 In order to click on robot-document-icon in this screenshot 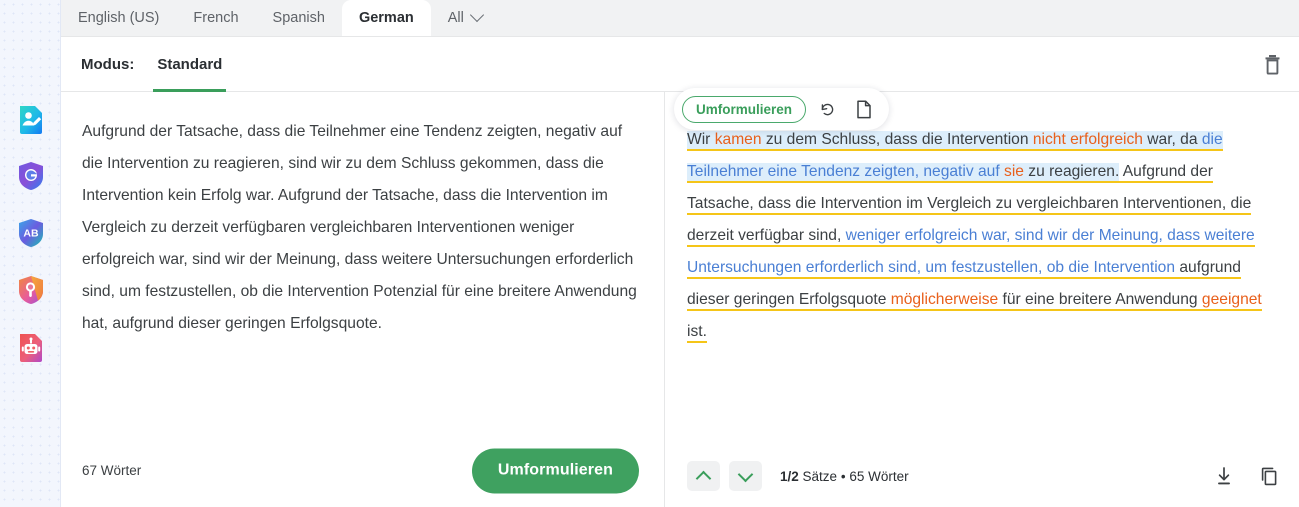, I will do `click(31, 347)`.